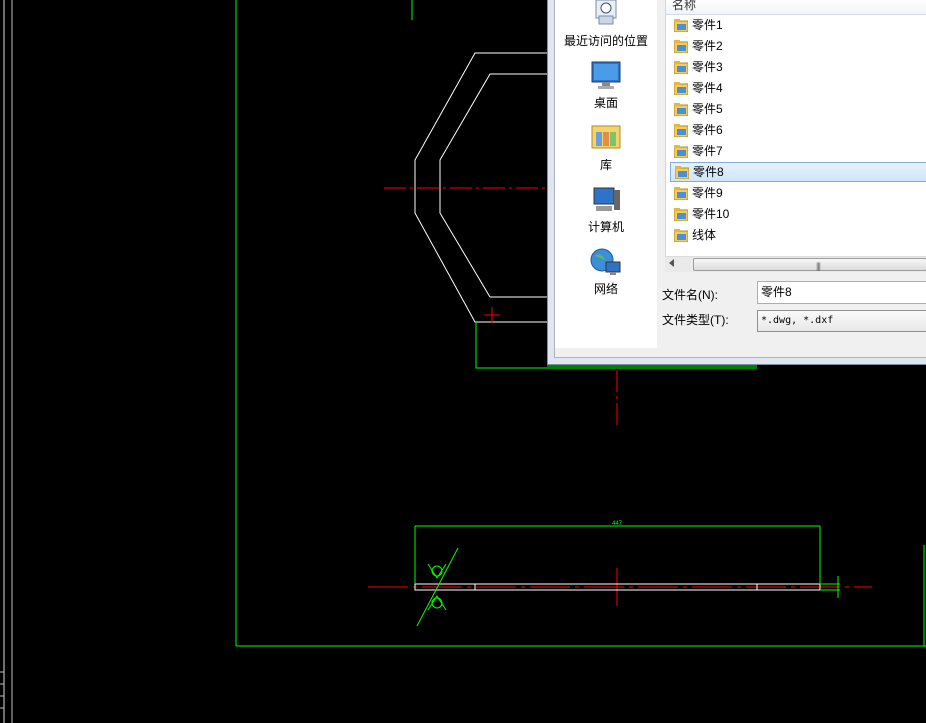 The height and width of the screenshot is (723, 926). Describe the element at coordinates (798, 88) in the screenshot. I see `list-item: 零件4` at that location.